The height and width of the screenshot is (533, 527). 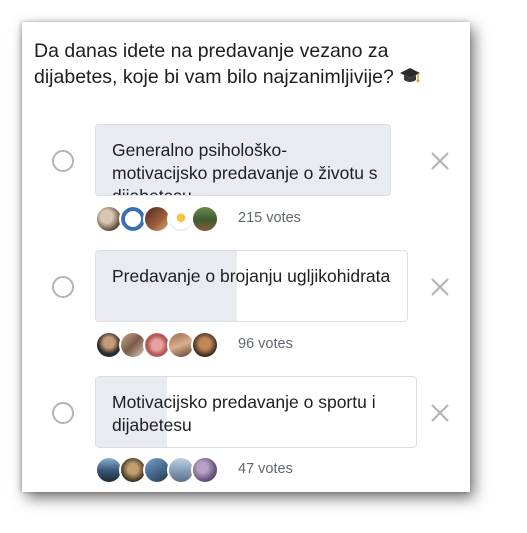 I want to click on voter-facepile: 215 votes, so click(x=215, y=220).